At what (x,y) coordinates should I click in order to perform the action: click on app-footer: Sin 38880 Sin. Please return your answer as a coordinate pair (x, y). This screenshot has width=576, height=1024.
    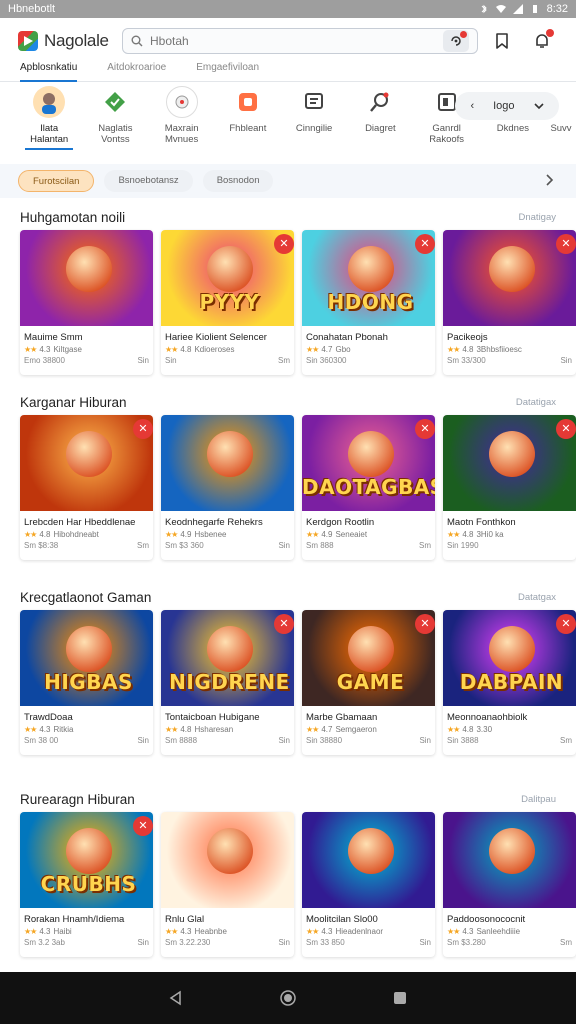
    Looking at the image, I should click on (368, 739).